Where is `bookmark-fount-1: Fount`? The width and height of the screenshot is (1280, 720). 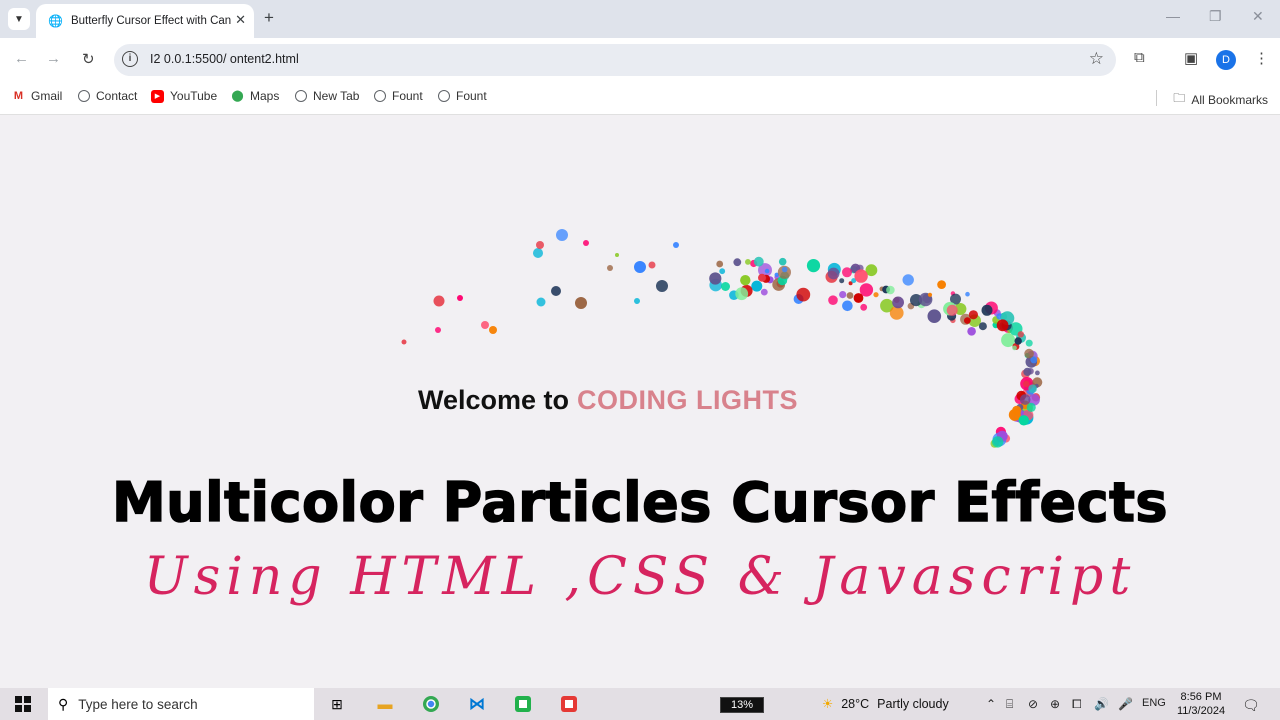
bookmark-fount-1: Fount is located at coordinates (398, 96).